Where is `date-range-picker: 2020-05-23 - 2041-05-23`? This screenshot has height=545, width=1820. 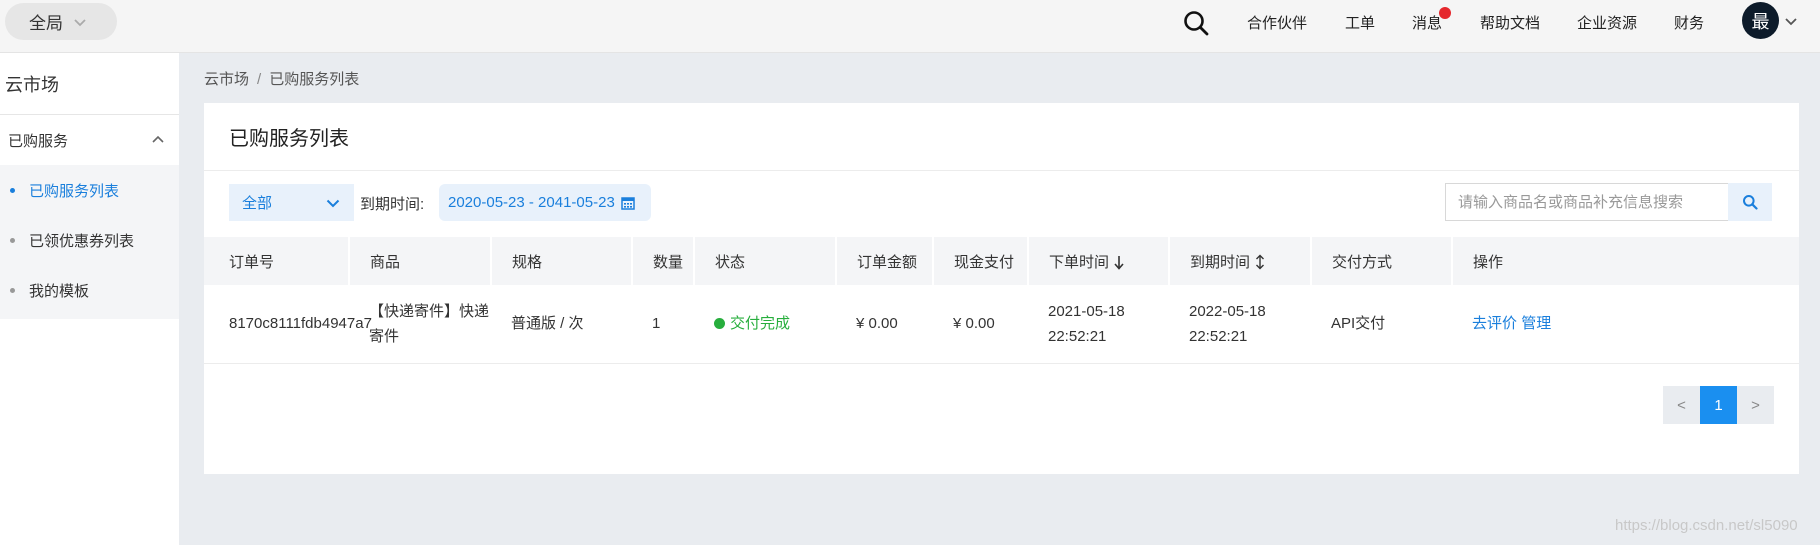 date-range-picker: 2020-05-23 - 2041-05-23 is located at coordinates (545, 202).